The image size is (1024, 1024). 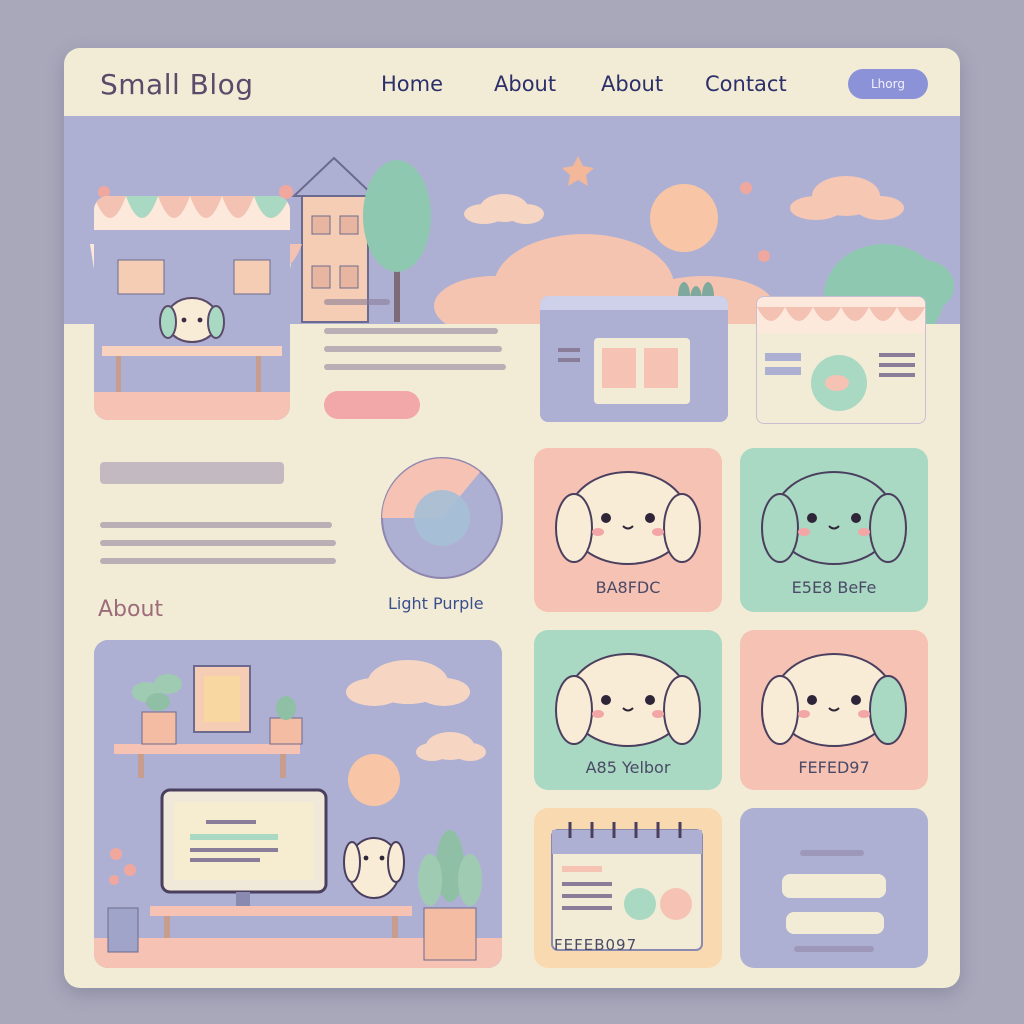 I want to click on nav-action-button: Lhorg, so click(x=888, y=84).